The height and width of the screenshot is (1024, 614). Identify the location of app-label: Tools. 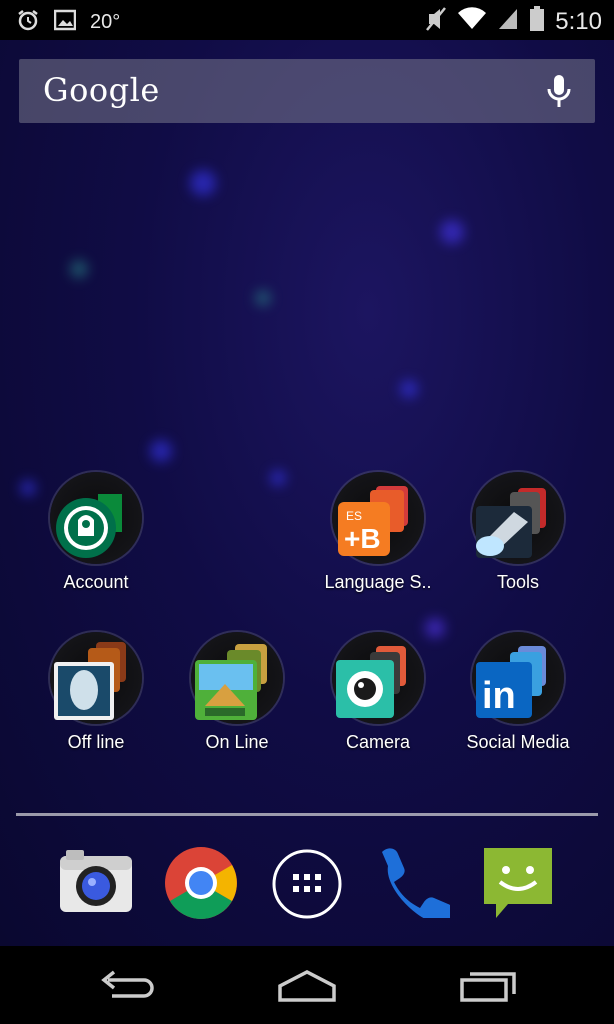
(518, 582).